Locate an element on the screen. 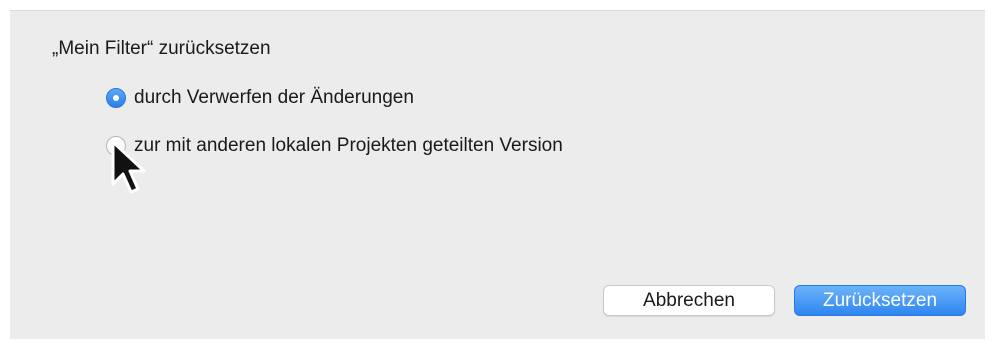 The height and width of the screenshot is (349, 995). radio-unselected-icon is located at coordinates (116, 146).